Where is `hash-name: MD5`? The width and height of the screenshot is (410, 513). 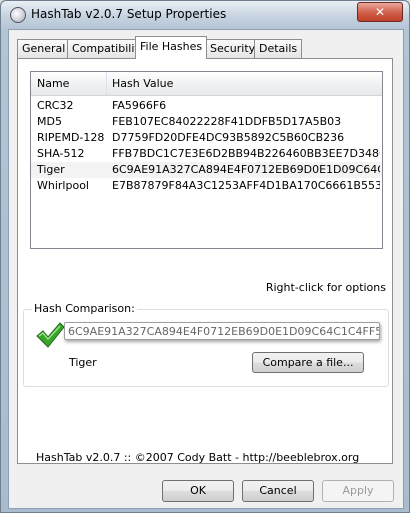 hash-name: MD5 is located at coordinates (49, 121).